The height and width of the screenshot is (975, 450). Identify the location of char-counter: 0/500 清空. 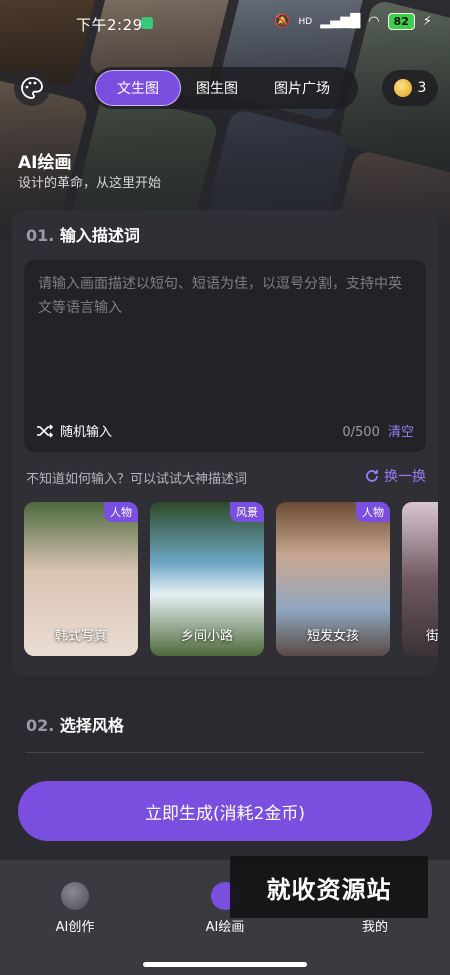
(378, 430).